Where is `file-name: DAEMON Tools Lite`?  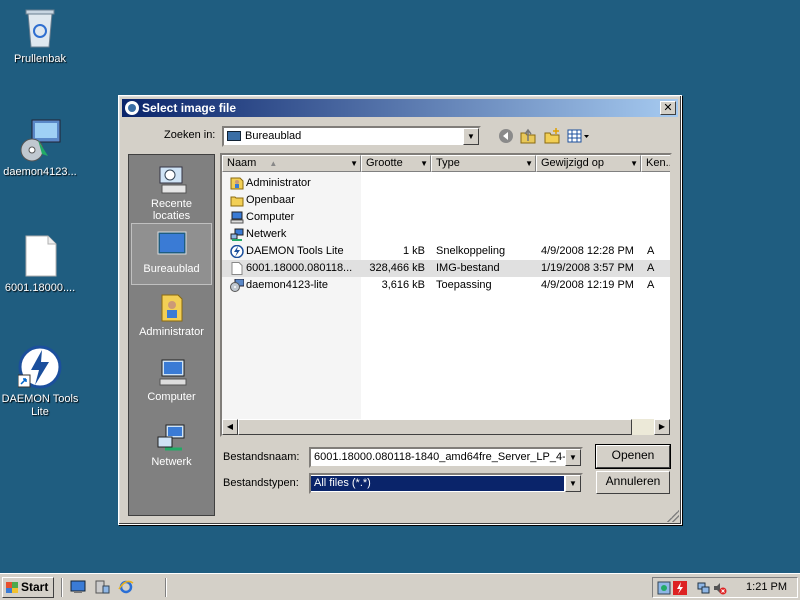
file-name: DAEMON Tools Lite is located at coordinates (295, 251).